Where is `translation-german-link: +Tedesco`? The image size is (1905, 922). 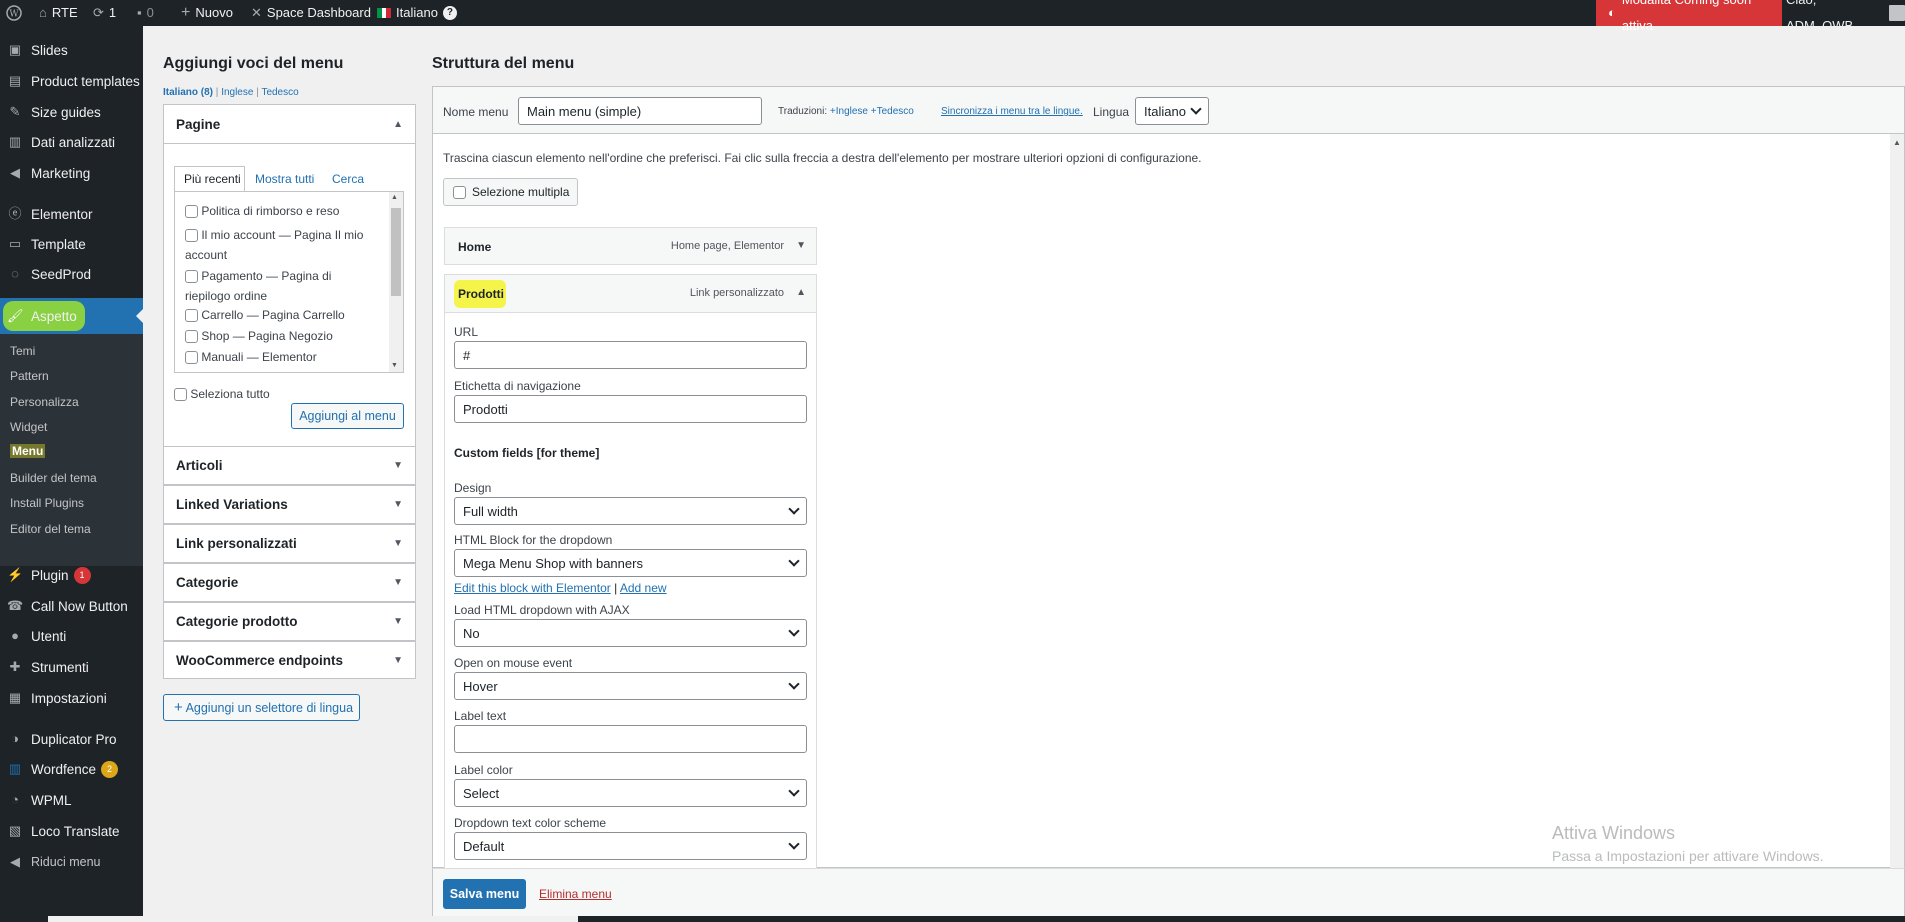
translation-german-link: +Tedesco is located at coordinates (892, 111).